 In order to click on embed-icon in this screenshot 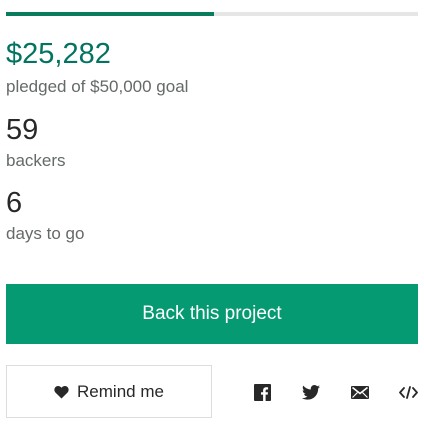, I will do `click(408, 392)`.